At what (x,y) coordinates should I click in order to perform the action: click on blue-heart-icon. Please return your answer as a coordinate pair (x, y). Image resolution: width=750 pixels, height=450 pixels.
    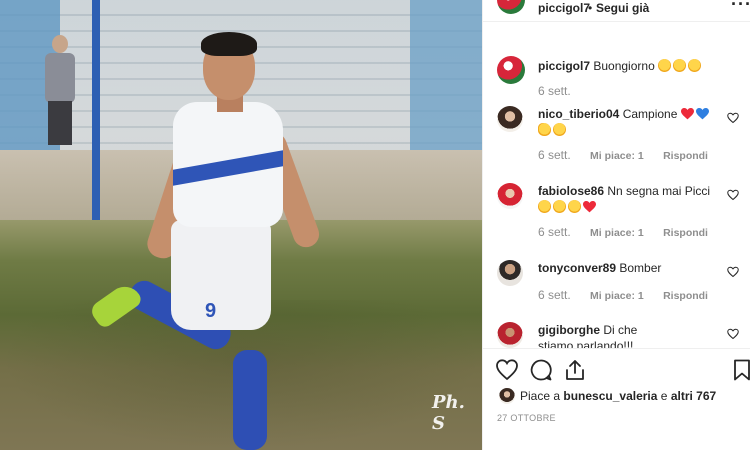
    Looking at the image, I should click on (702, 114).